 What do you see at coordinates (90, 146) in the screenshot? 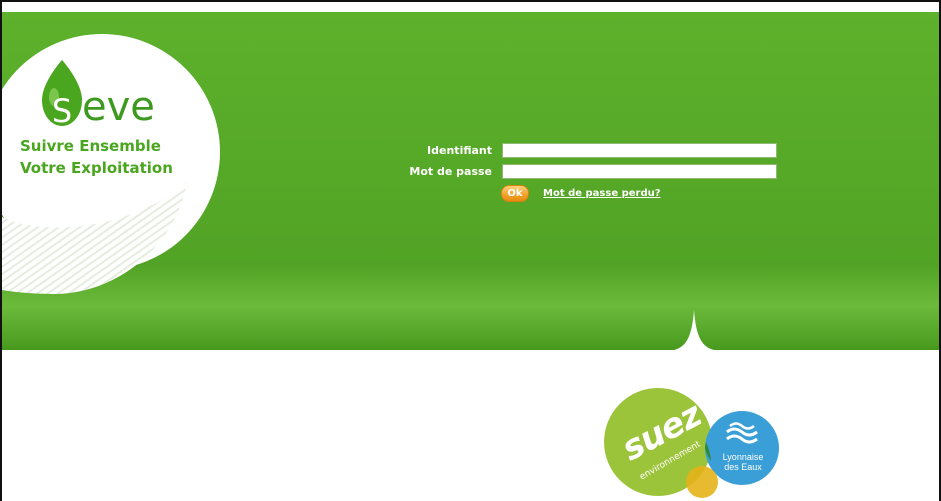
I see `tagline-line-1: Suivre Ensemble` at bounding box center [90, 146].